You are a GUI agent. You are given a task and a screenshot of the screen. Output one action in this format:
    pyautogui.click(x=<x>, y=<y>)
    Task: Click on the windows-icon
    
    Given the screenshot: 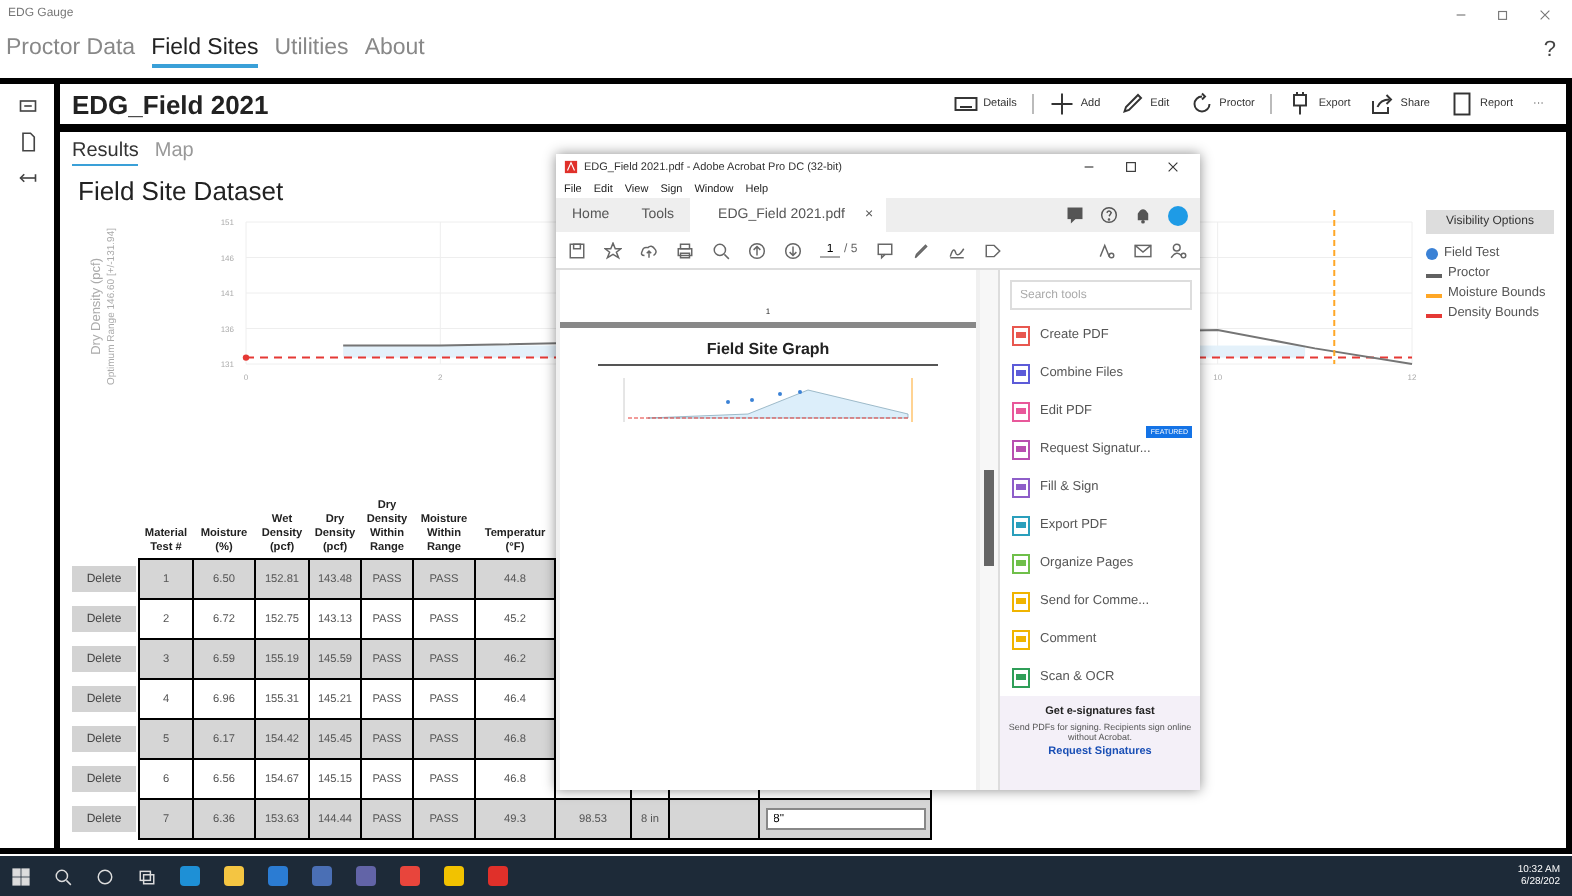 What is the action you would take?
    pyautogui.click(x=21, y=876)
    